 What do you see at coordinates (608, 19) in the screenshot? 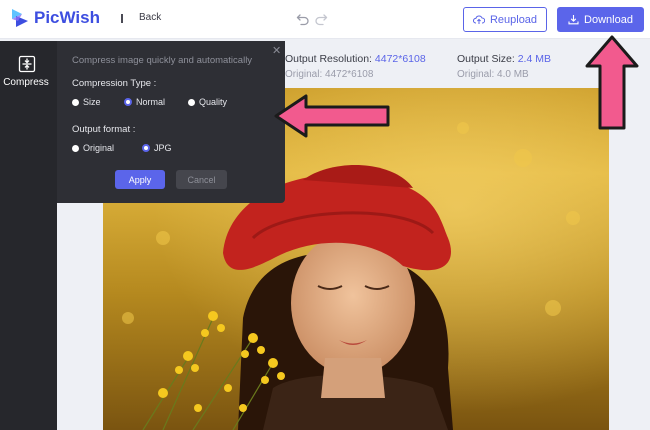
I see `download-label: Download` at bounding box center [608, 19].